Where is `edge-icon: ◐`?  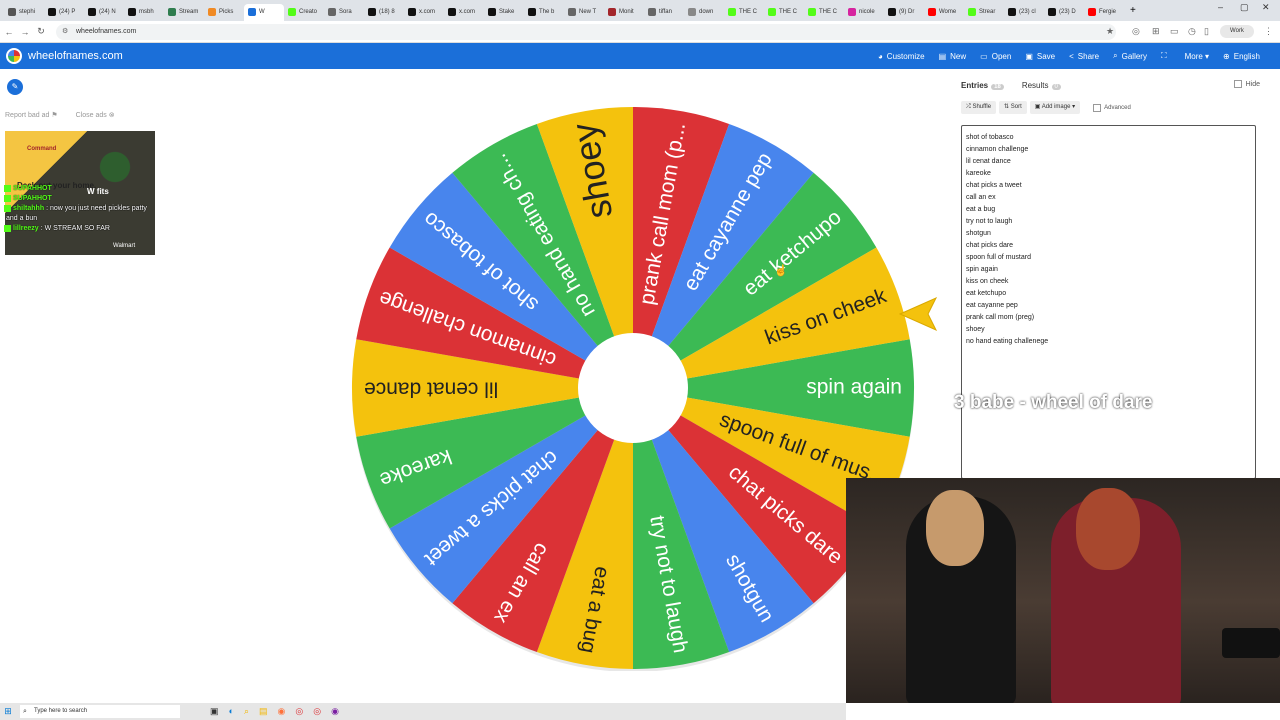
edge-icon: ◐ is located at coordinates (231, 711).